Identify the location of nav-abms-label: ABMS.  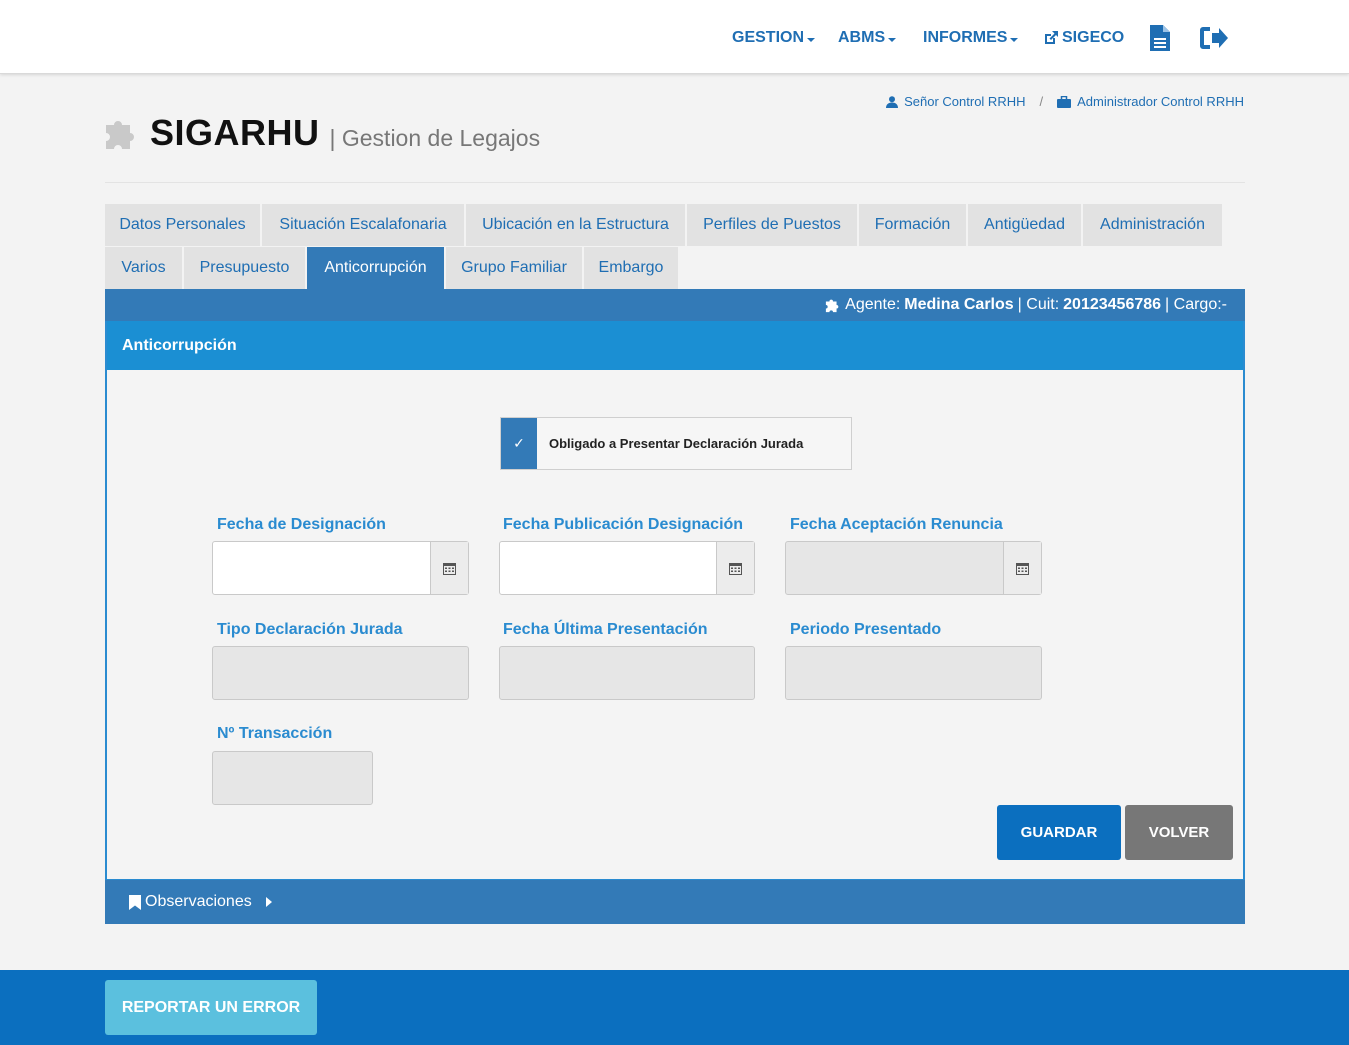
(862, 37).